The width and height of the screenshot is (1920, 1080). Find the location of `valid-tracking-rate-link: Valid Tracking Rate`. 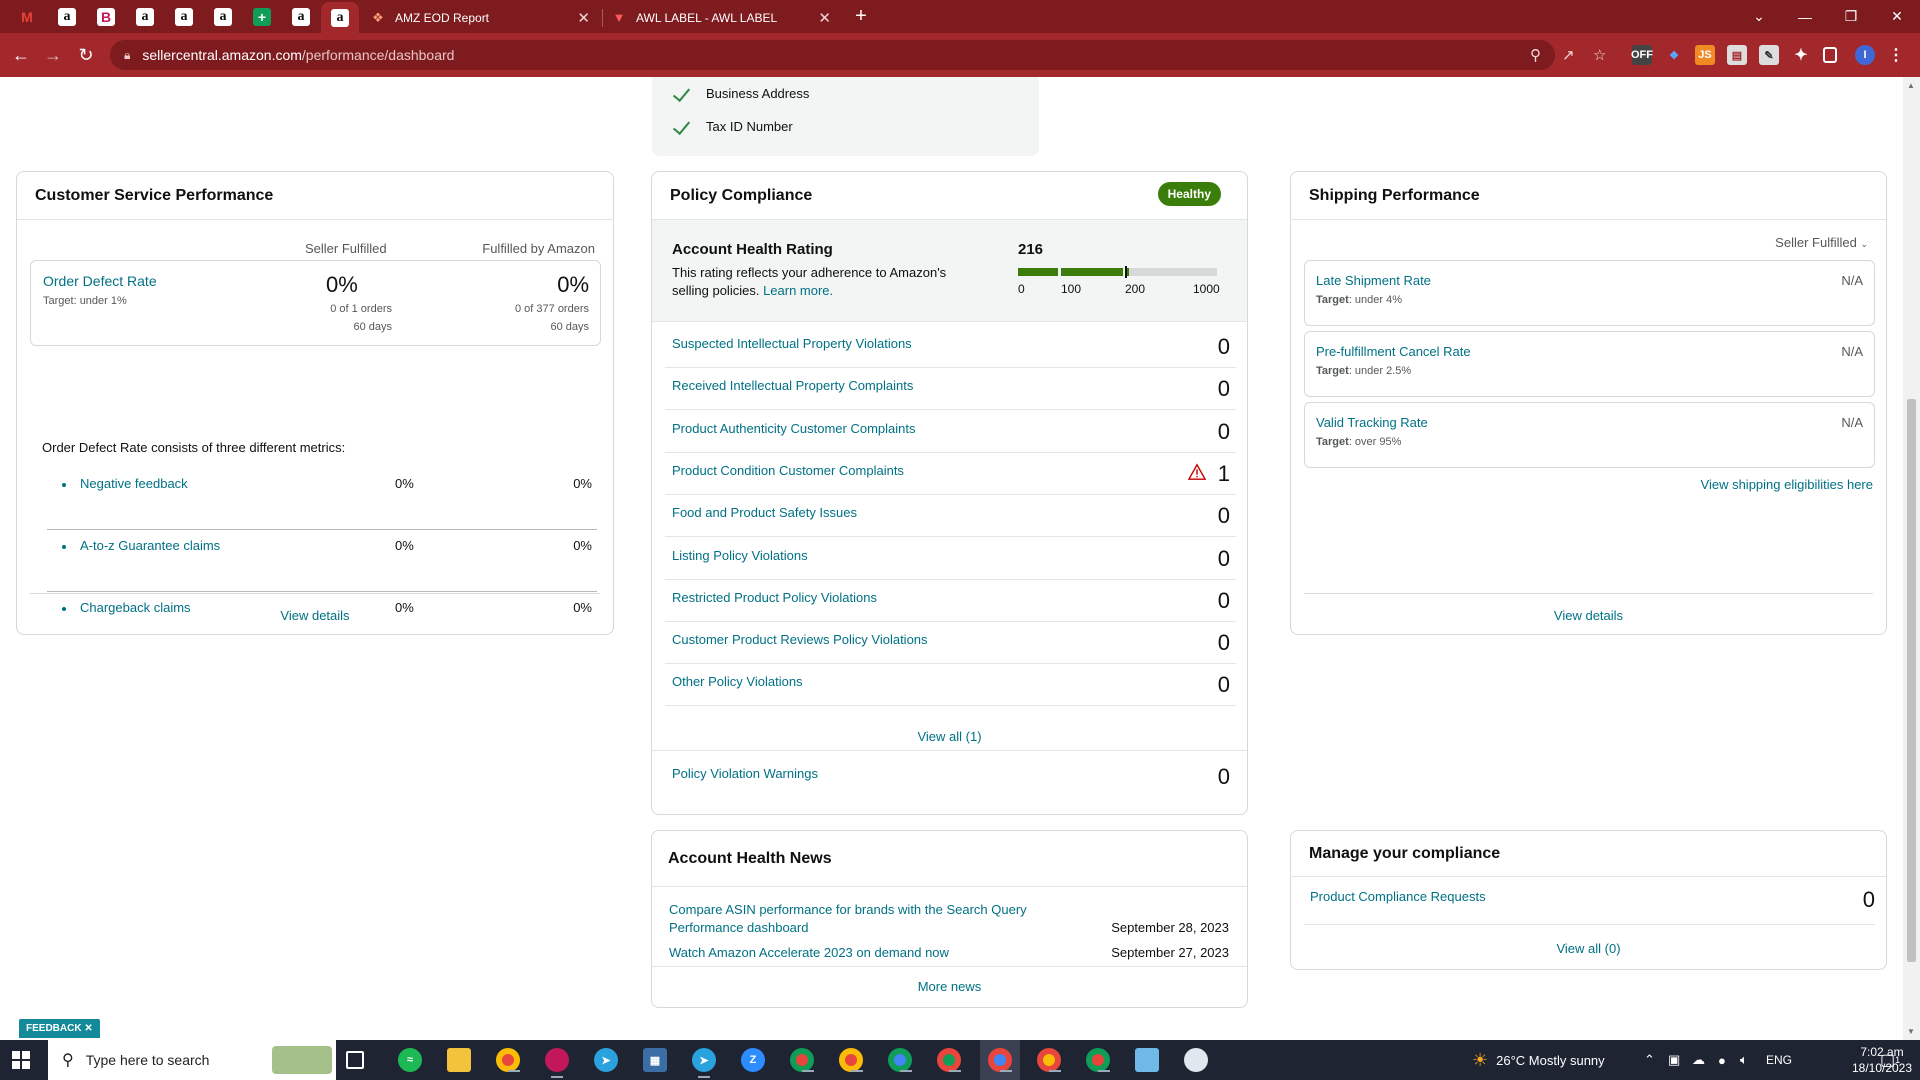

valid-tracking-rate-link: Valid Tracking Rate is located at coordinates (1372, 422).